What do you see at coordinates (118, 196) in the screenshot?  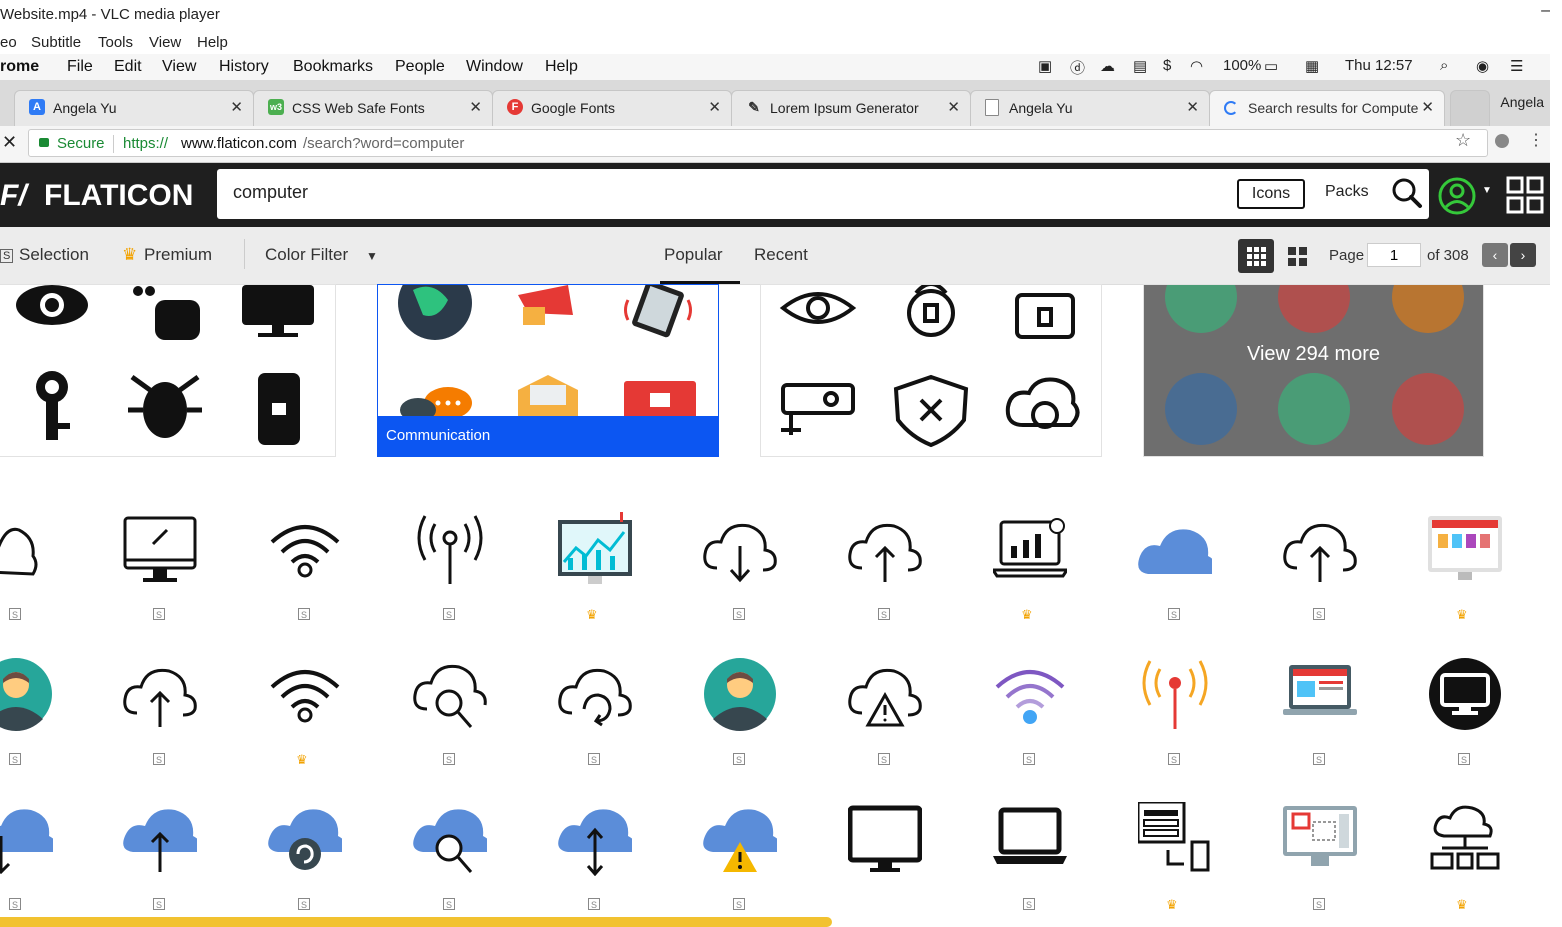 I see `flaticon-logo-text: FLATICON` at bounding box center [118, 196].